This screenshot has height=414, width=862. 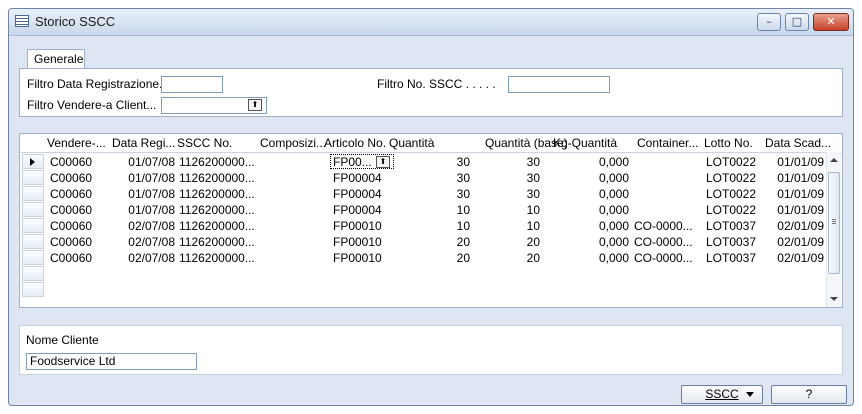 I want to click on window-title: Storico SSCC, so click(x=75, y=21).